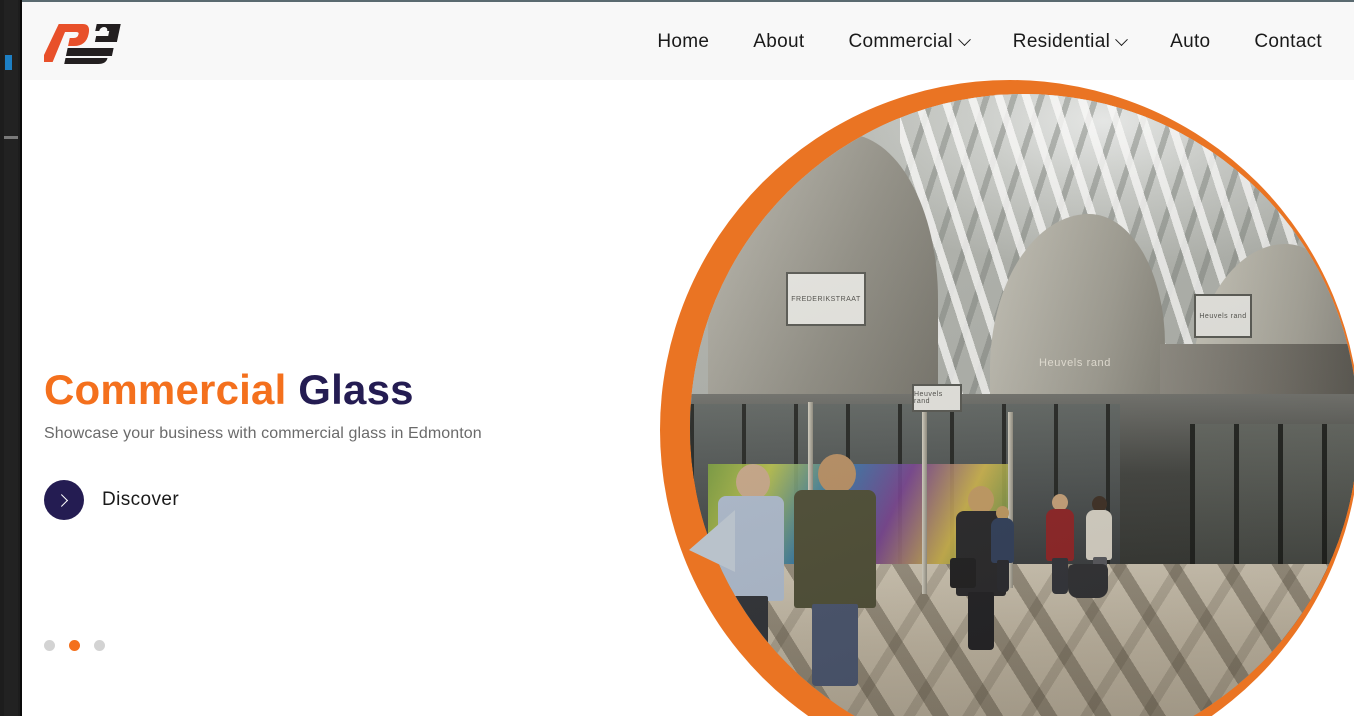 Image resolution: width=1354 pixels, height=716 pixels. I want to click on nav-item-about: About, so click(778, 42).